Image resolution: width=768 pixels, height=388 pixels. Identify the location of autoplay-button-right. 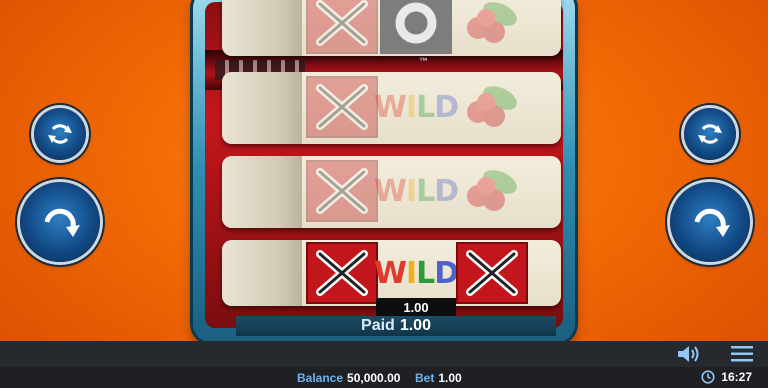
(710, 134).